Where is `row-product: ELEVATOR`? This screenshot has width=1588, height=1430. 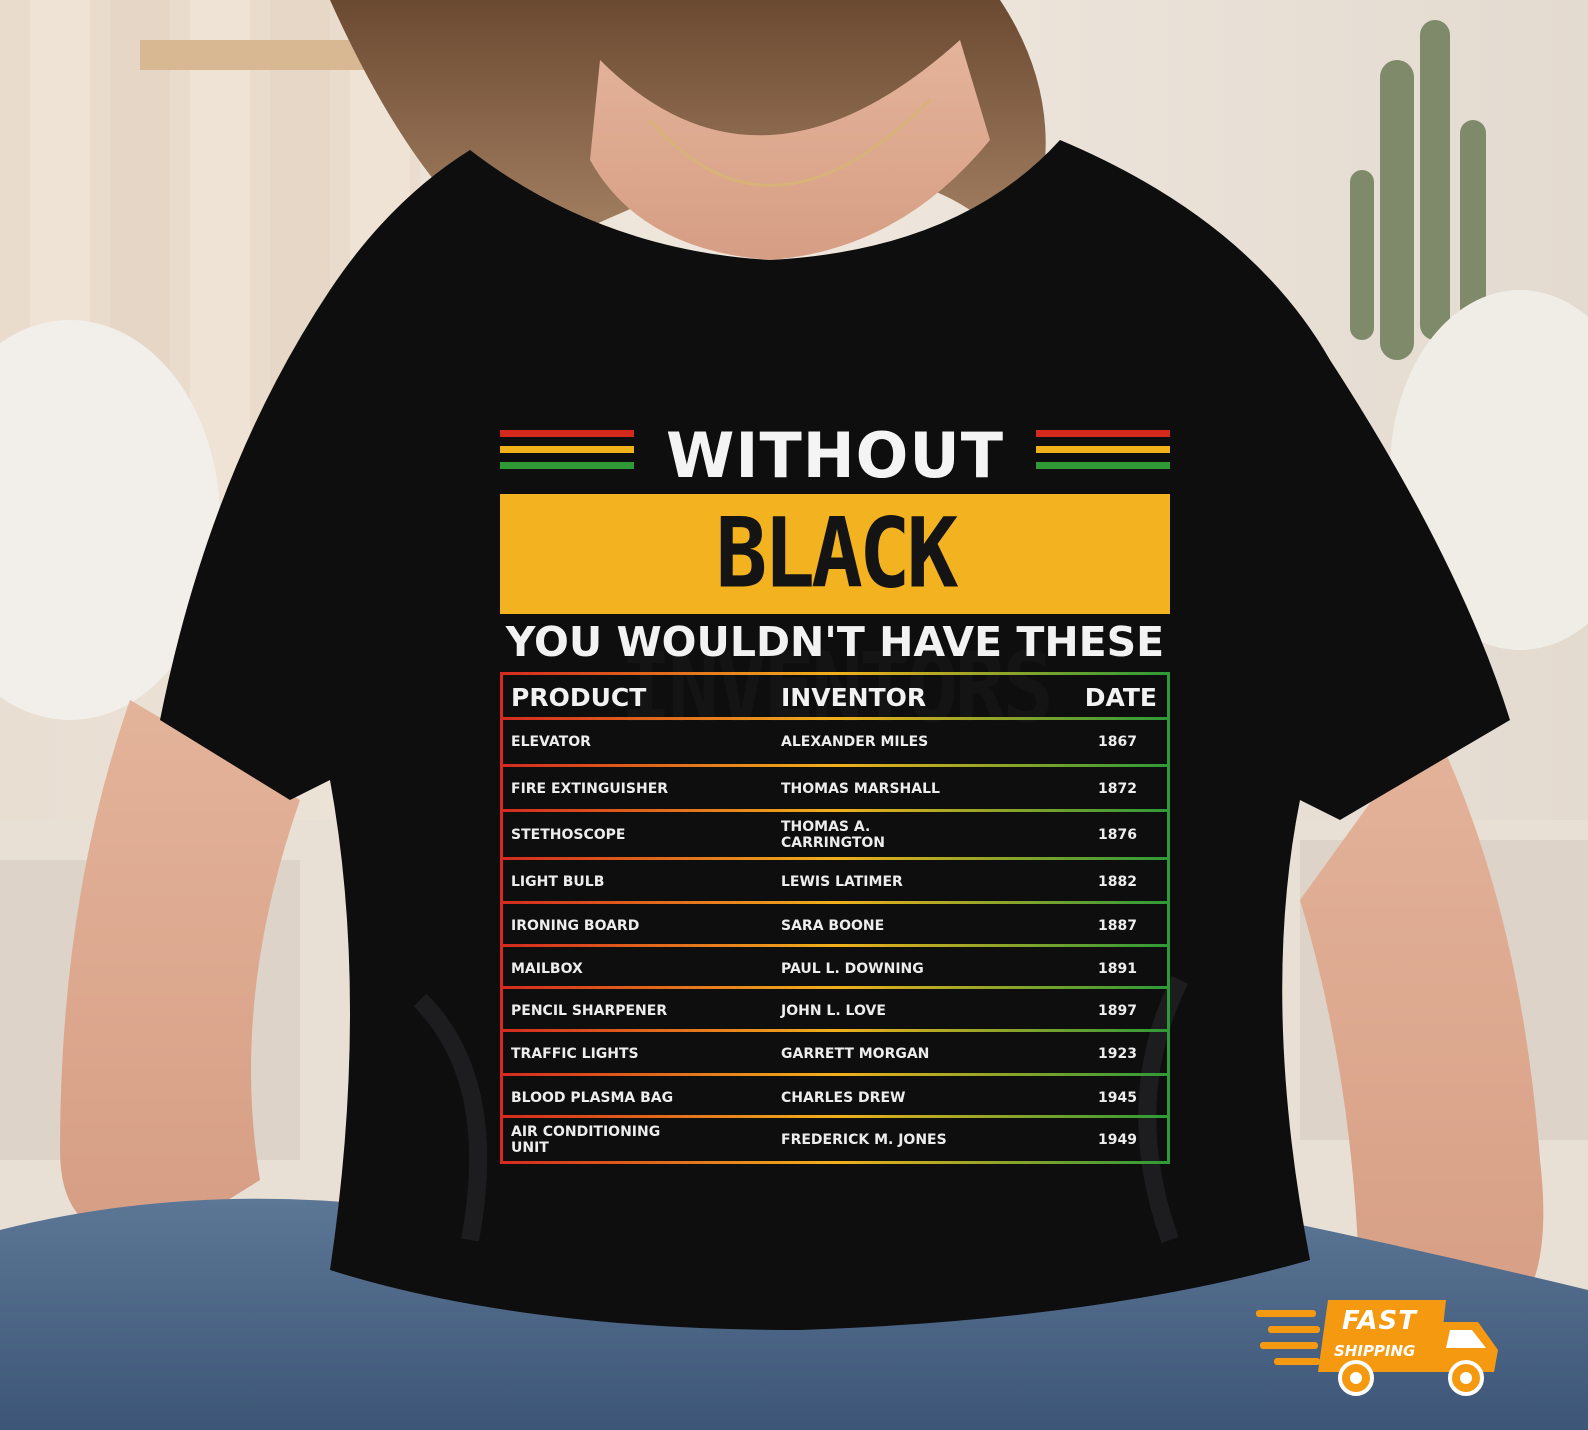 row-product: ELEVATOR is located at coordinates (551, 742).